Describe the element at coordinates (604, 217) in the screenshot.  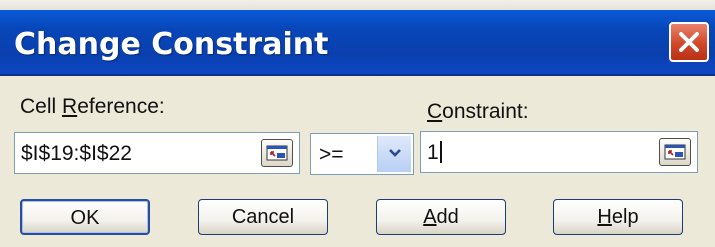
I see `help-button-mnemonic: H` at that location.